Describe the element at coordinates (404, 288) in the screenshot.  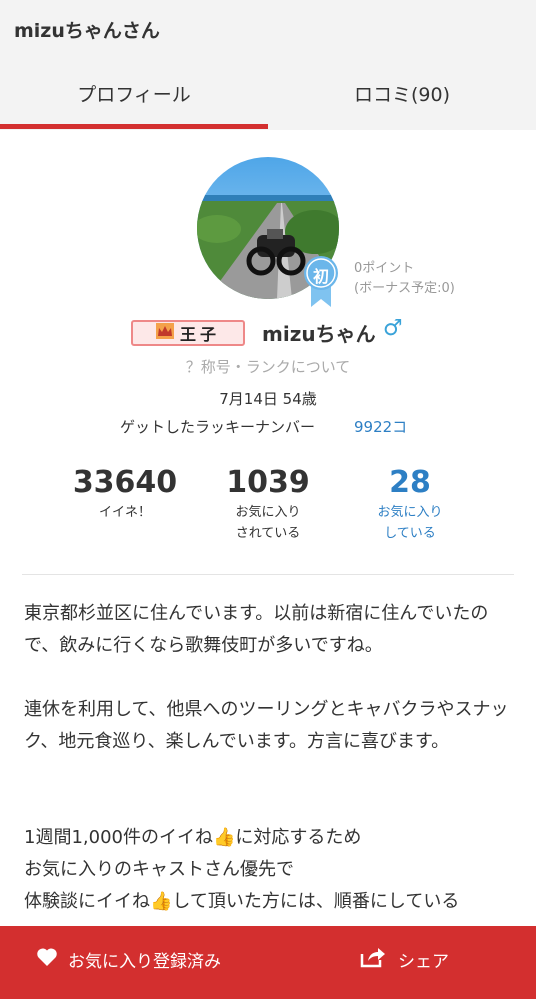
I see `bonus-points: (ボーナス予定:0)` at that location.